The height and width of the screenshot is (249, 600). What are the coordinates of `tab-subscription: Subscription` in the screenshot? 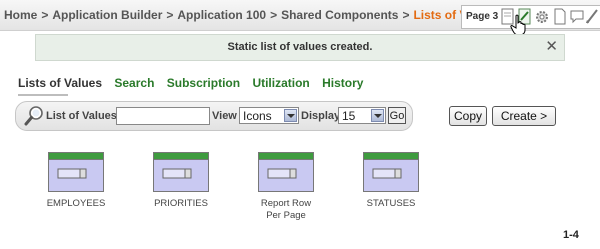 It's located at (203, 83).